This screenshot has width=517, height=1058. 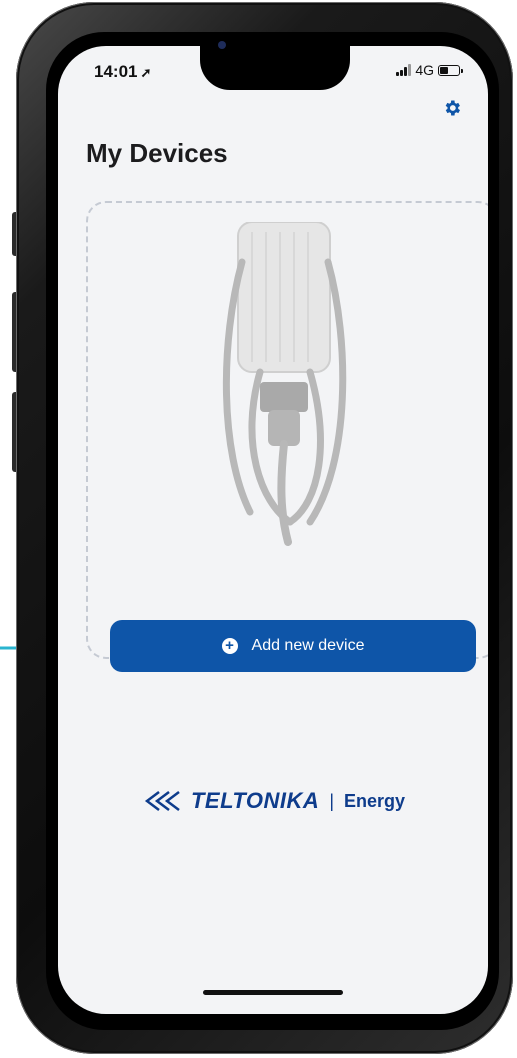 What do you see at coordinates (275, 68) in the screenshot?
I see `notch` at bounding box center [275, 68].